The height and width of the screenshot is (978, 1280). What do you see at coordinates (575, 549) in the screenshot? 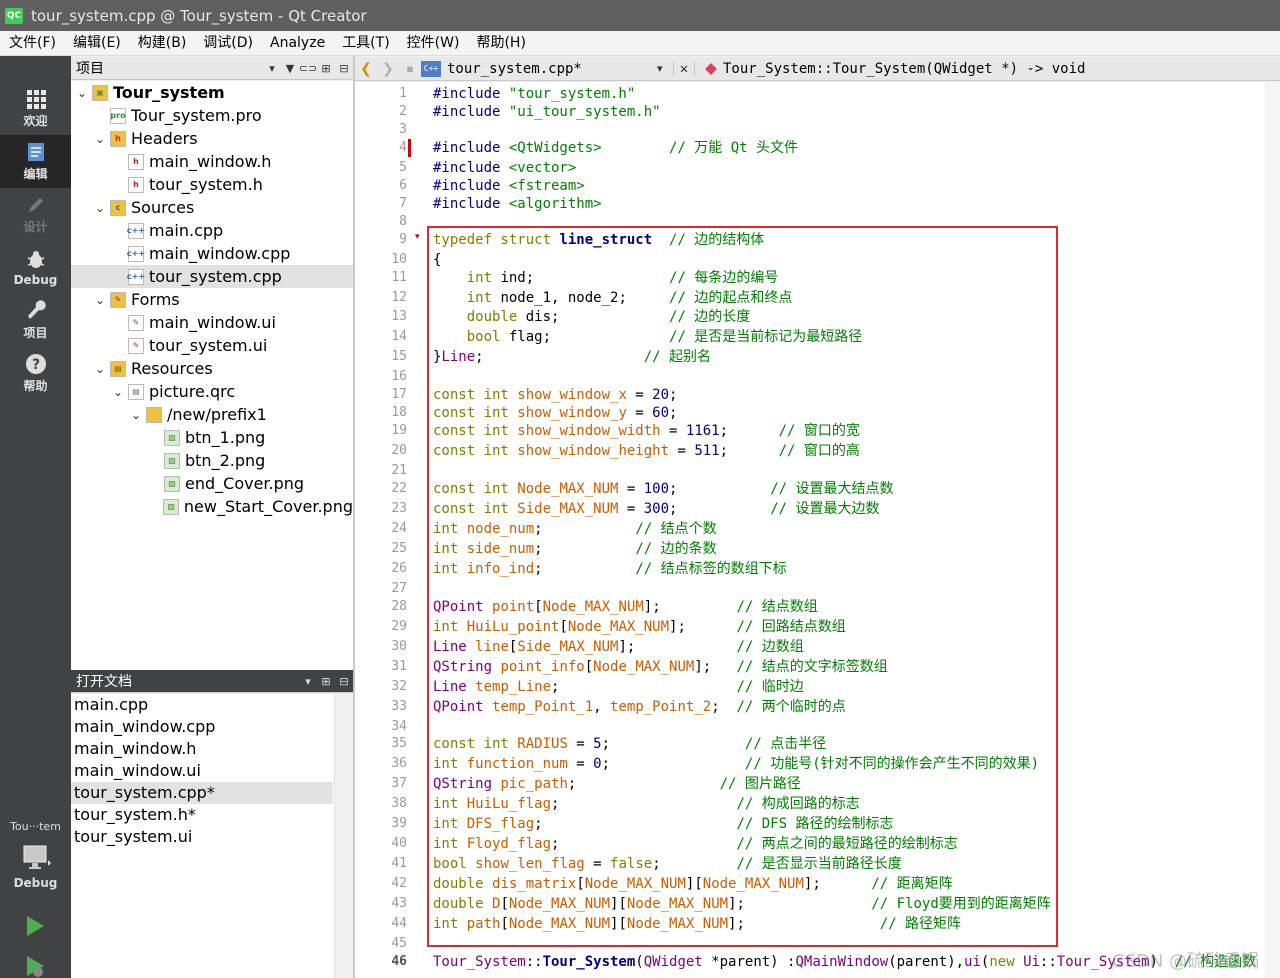
I see `code-line: int side_num; // 边的条数` at bounding box center [575, 549].